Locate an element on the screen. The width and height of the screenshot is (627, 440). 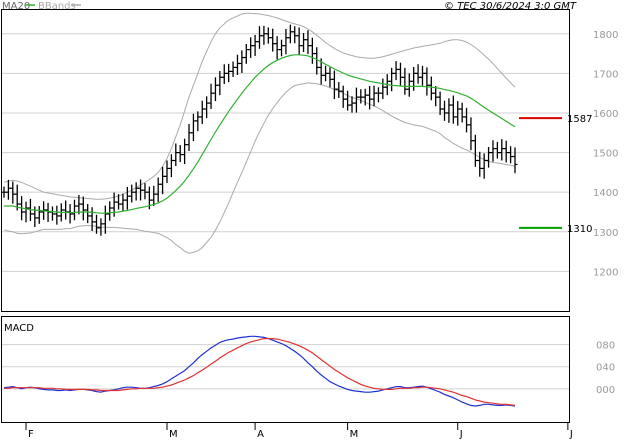
macd-y-axis: 000 040 080 is located at coordinates (605, 368).